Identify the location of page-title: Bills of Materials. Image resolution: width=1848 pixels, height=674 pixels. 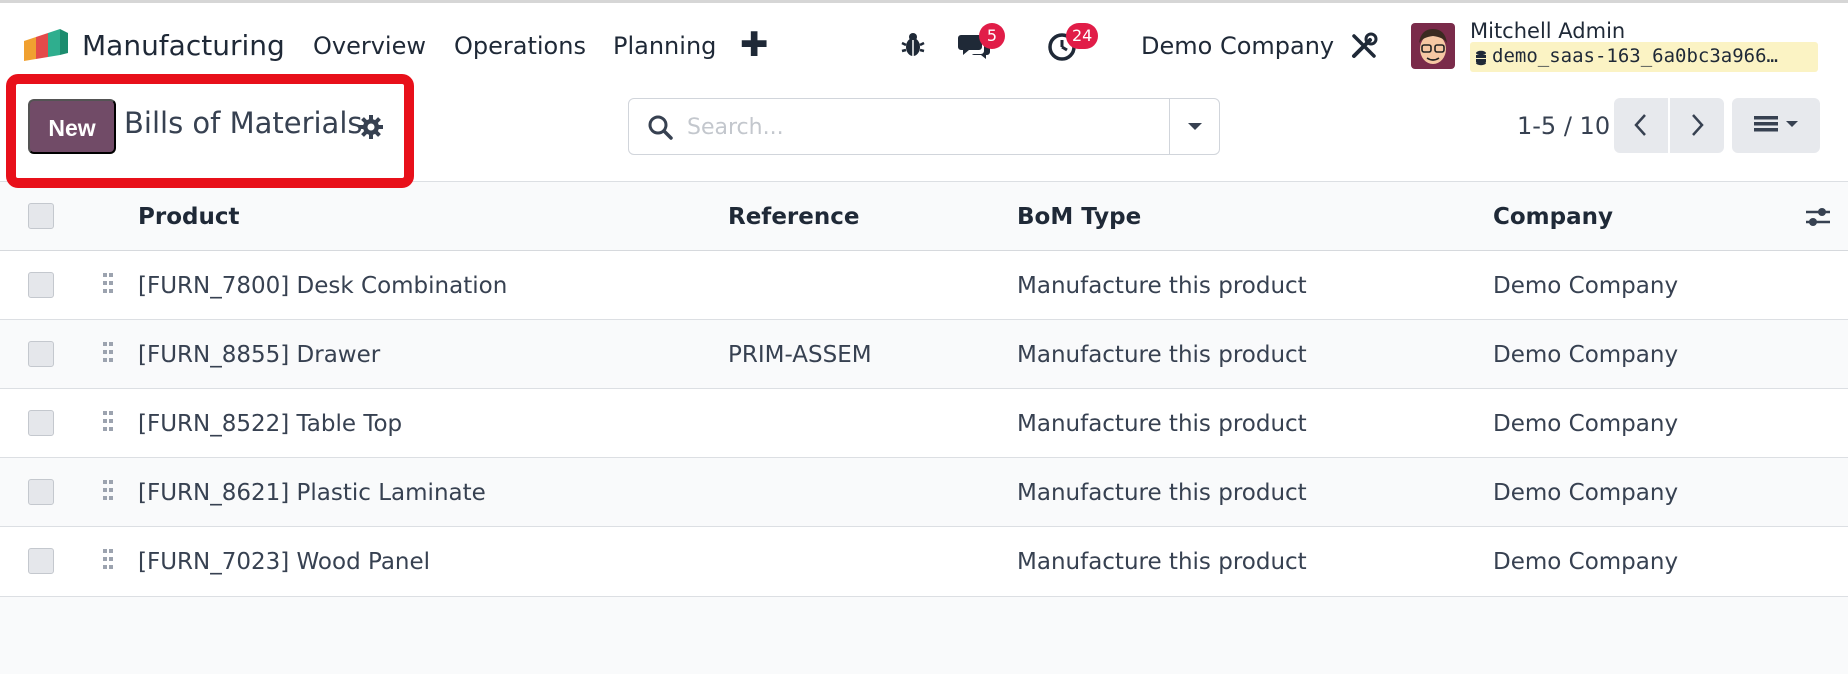
(243, 123).